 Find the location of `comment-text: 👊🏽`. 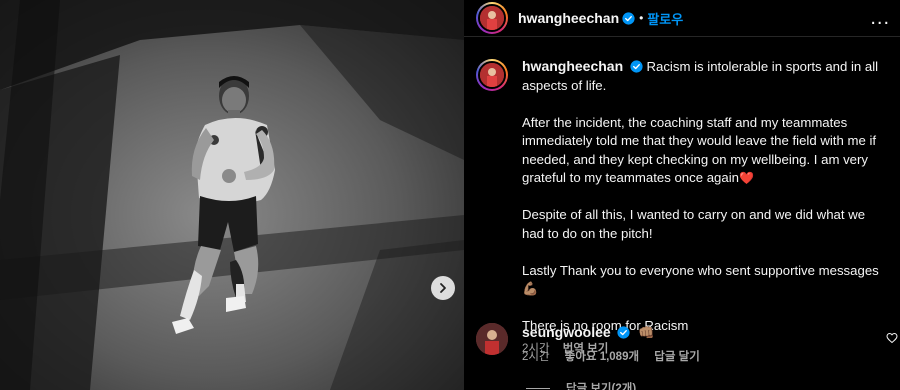

comment-text: 👊🏽 is located at coordinates (646, 332).